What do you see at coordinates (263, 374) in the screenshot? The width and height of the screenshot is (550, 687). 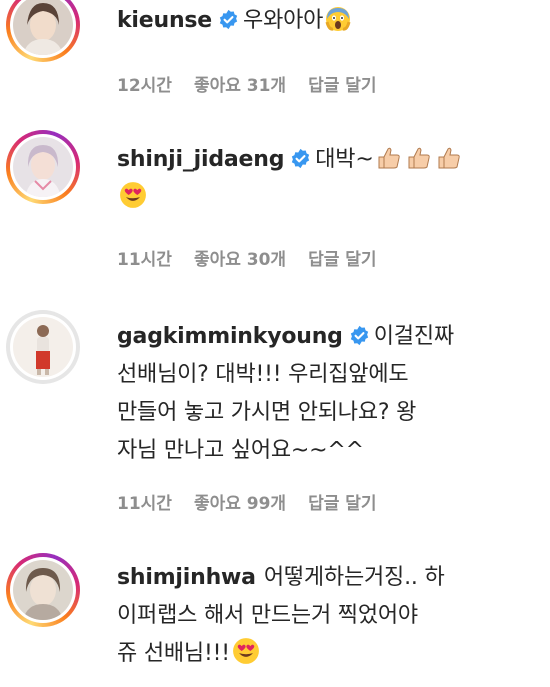 I see `comment-text-line: 선배님이? 대박!!! 우리집앞에도` at bounding box center [263, 374].